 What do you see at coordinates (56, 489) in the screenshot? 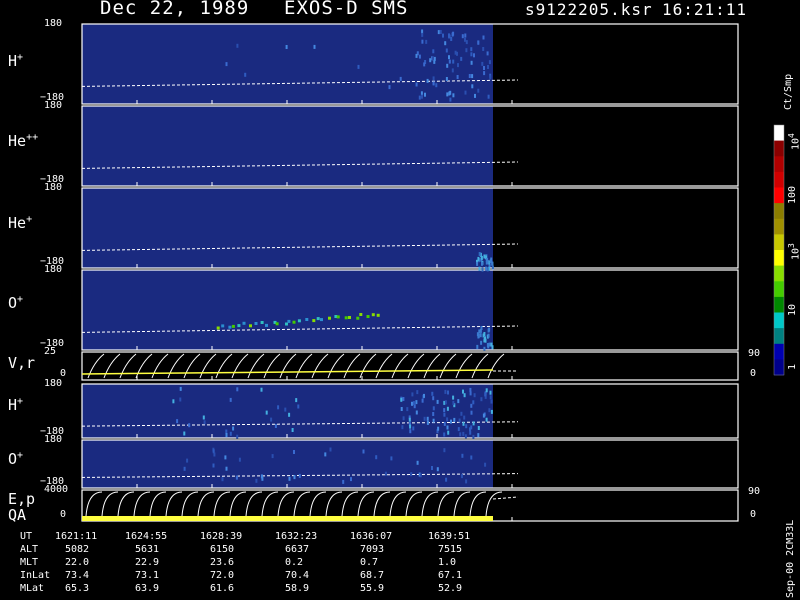
I see `panel-8-ytick-top: 4000` at bounding box center [56, 489].